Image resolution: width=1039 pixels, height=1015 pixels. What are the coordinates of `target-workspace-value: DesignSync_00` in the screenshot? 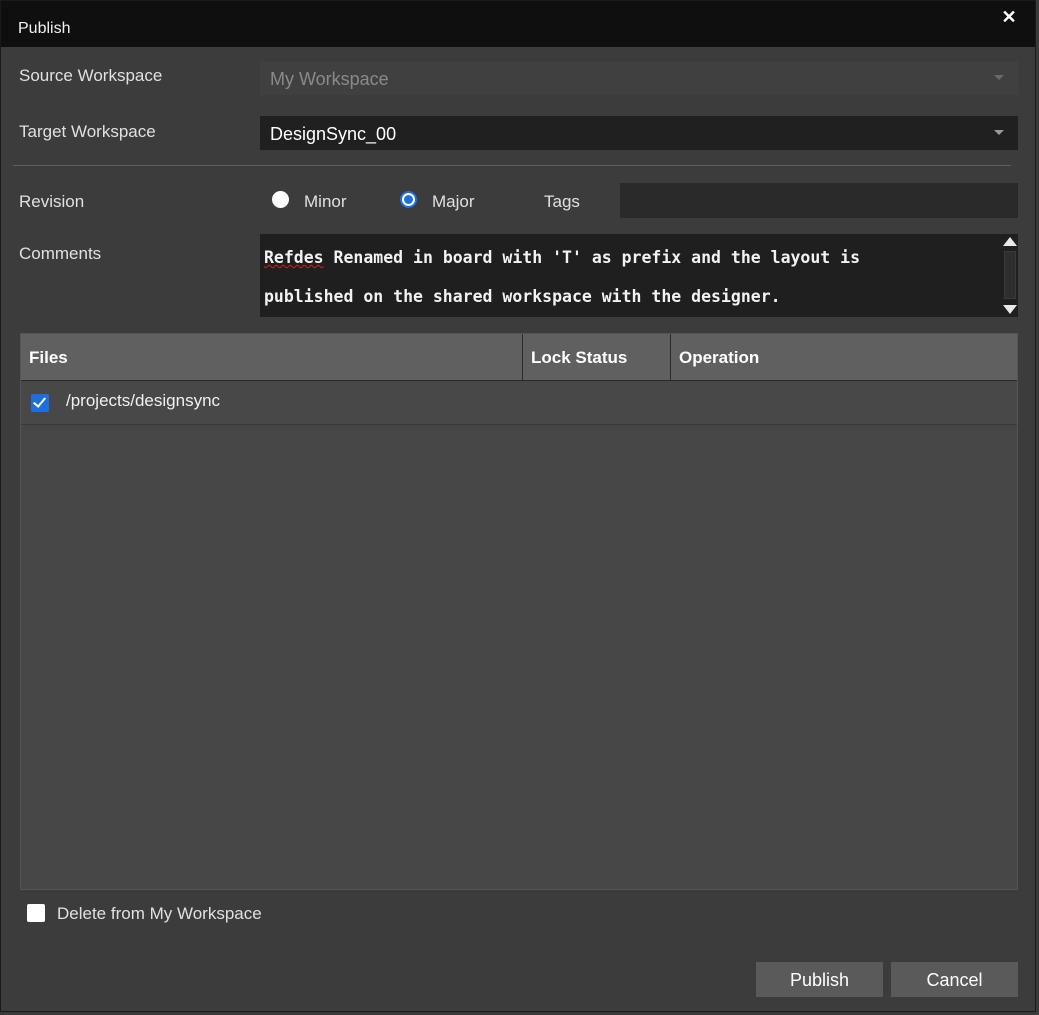 It's located at (333, 134).